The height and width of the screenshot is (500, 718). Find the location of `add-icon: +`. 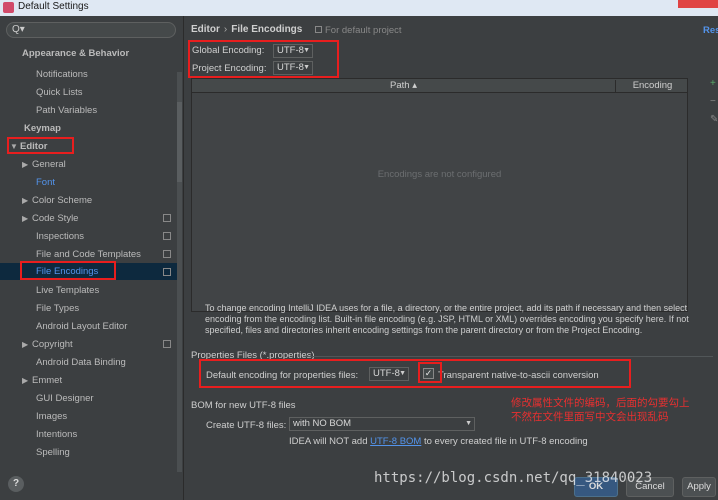

add-icon: + is located at coordinates (714, 87).